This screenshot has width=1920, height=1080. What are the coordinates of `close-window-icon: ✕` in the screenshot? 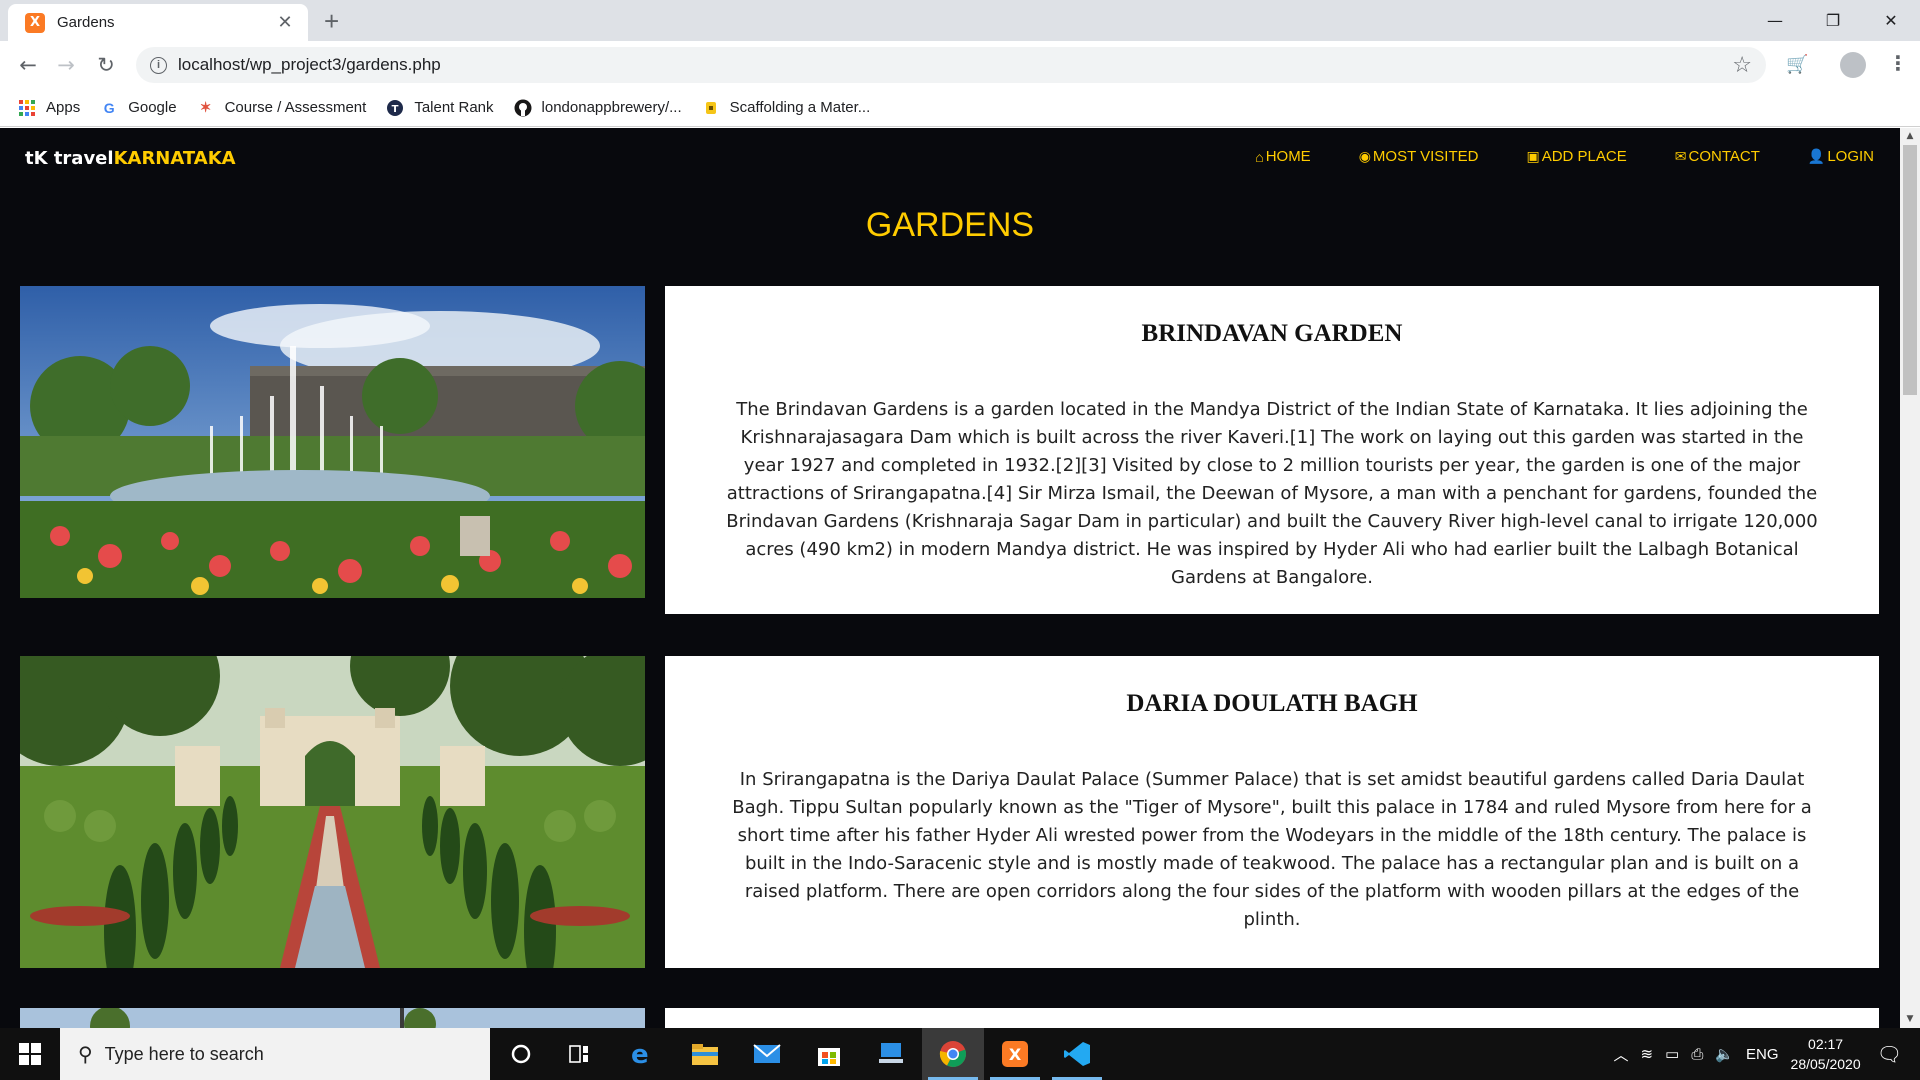 It's located at (1891, 20).